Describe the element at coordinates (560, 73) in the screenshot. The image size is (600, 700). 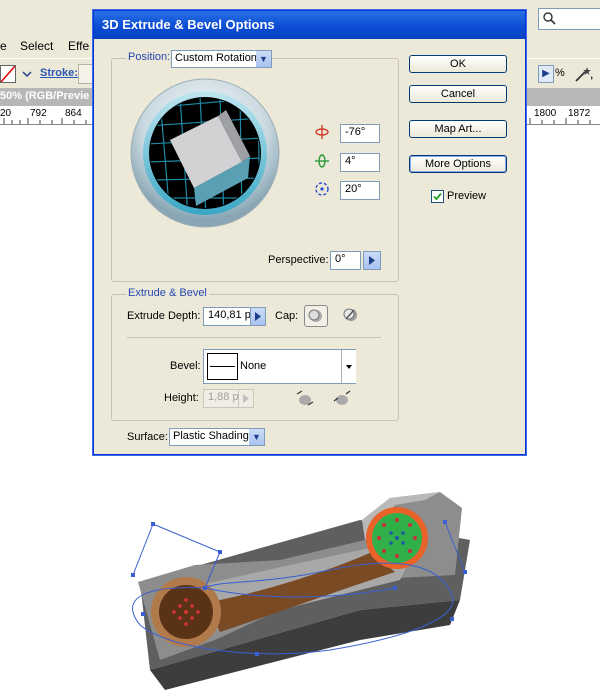
I see `percent-sign: %` at that location.